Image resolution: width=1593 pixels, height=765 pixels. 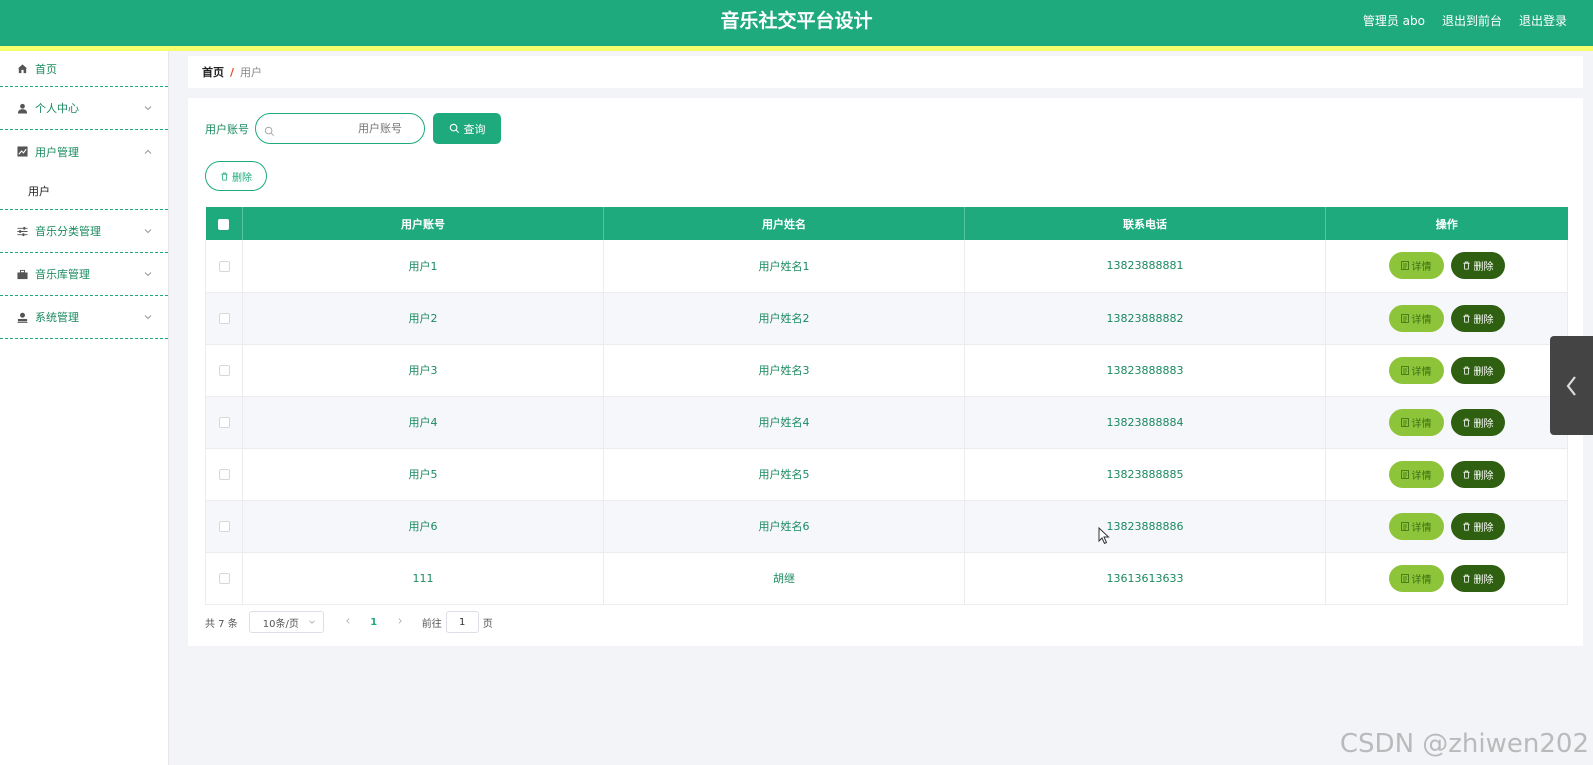 What do you see at coordinates (251, 72) in the screenshot?
I see `breadcrumb-current: 用户` at bounding box center [251, 72].